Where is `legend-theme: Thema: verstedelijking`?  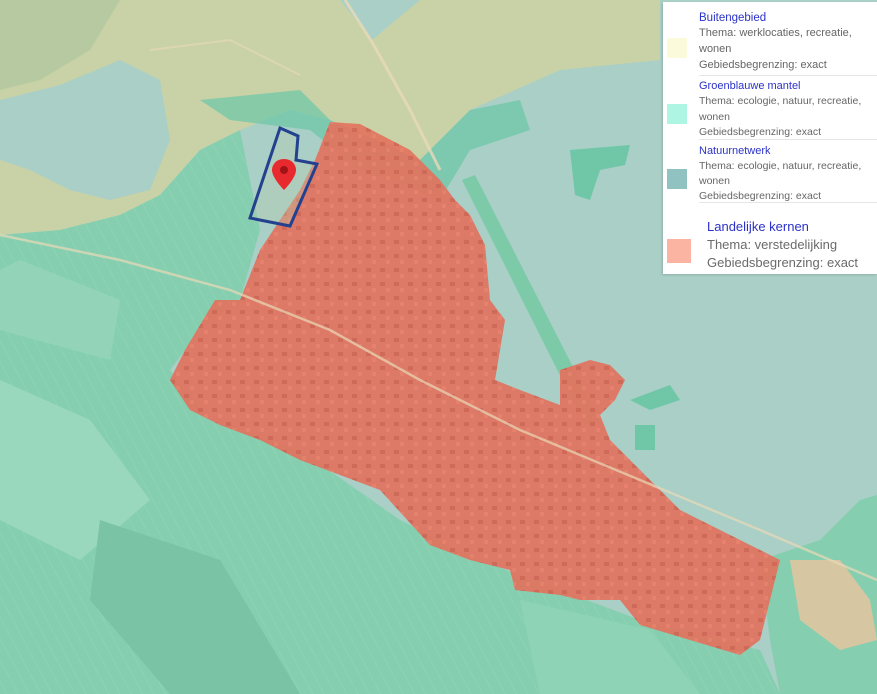 legend-theme: Thema: verstedelijking is located at coordinates (772, 244).